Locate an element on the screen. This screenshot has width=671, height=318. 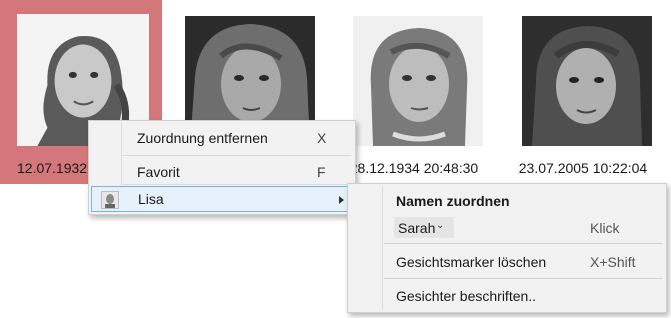
submenu-header-label: Namen zuordnen is located at coordinates (453, 201).